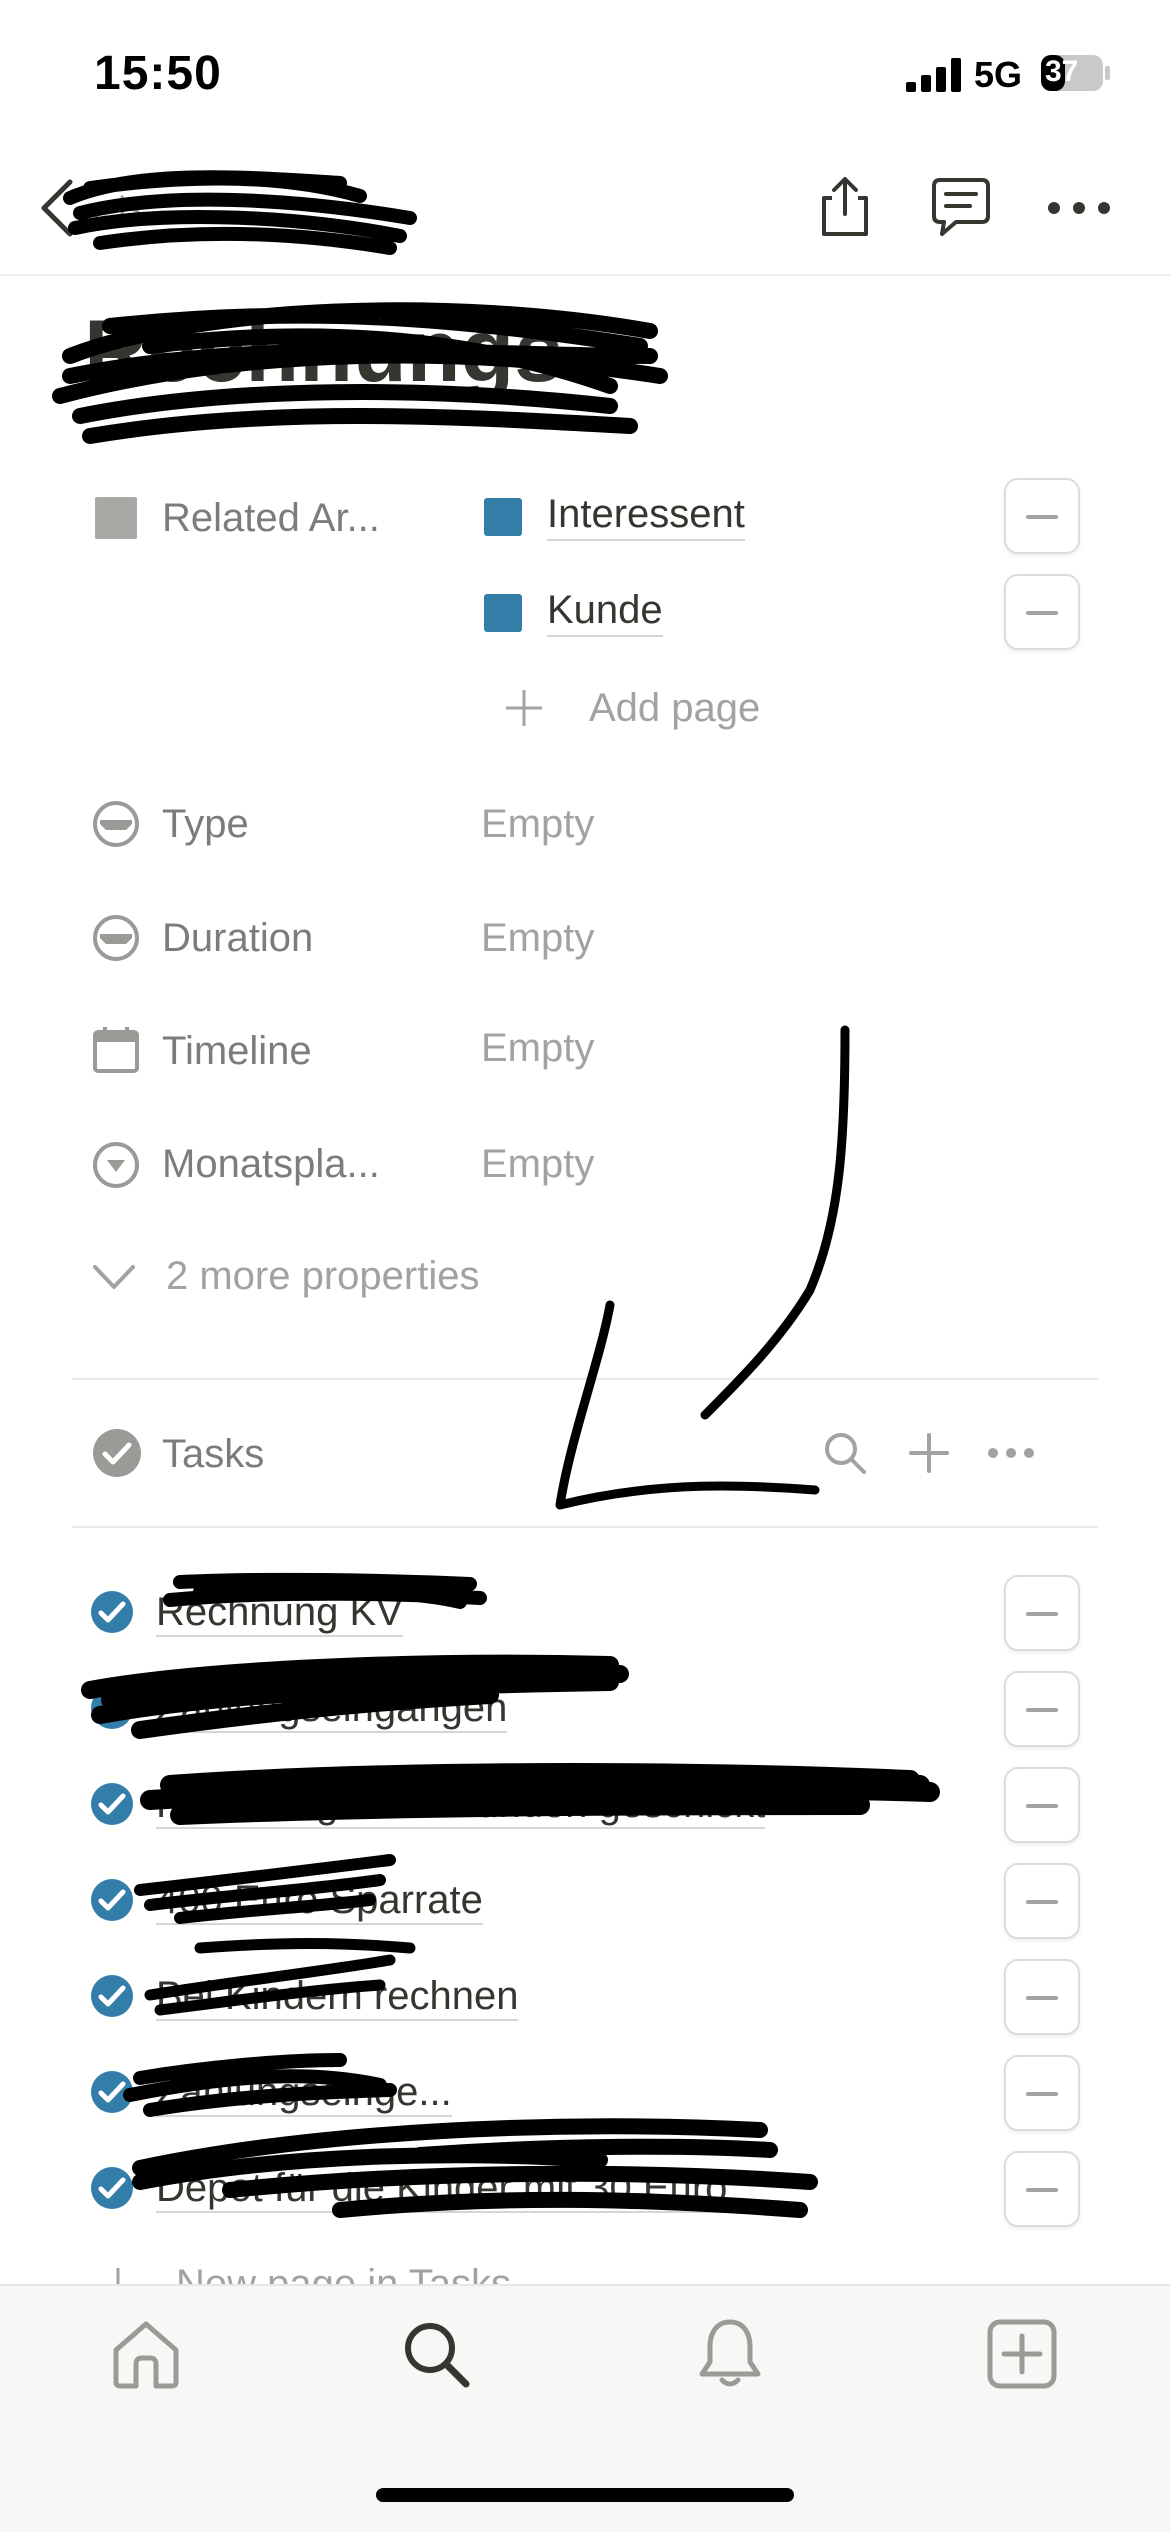  Describe the element at coordinates (702, 1267) in the screenshot. I see `annotation-arrow` at that location.